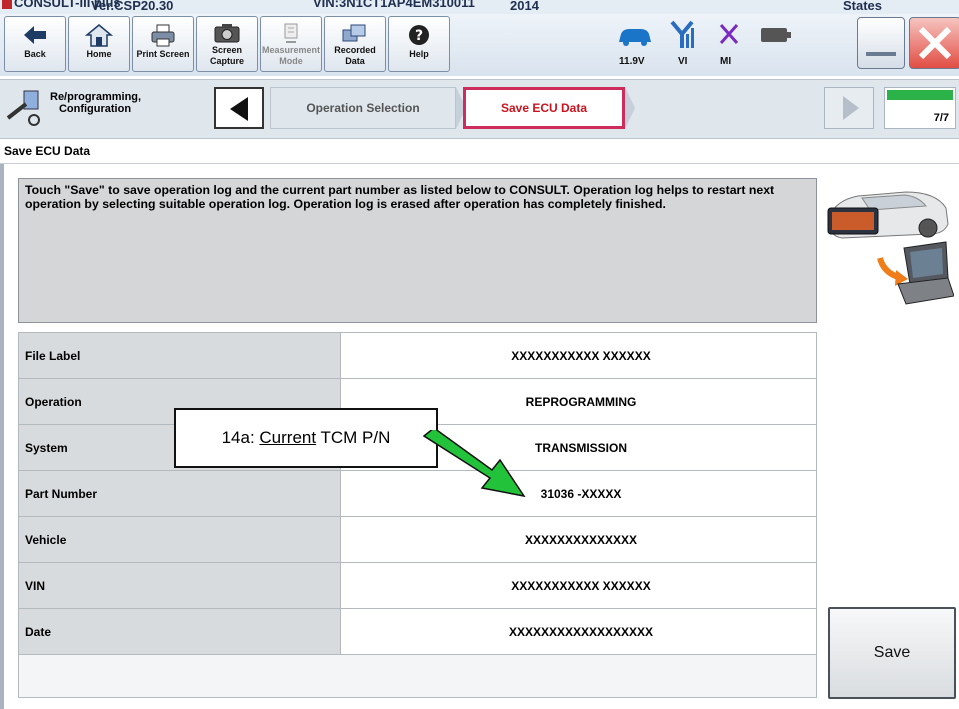  I want to click on table-row: Vehicle XXXXXXXXXXXXXX, so click(417, 539).